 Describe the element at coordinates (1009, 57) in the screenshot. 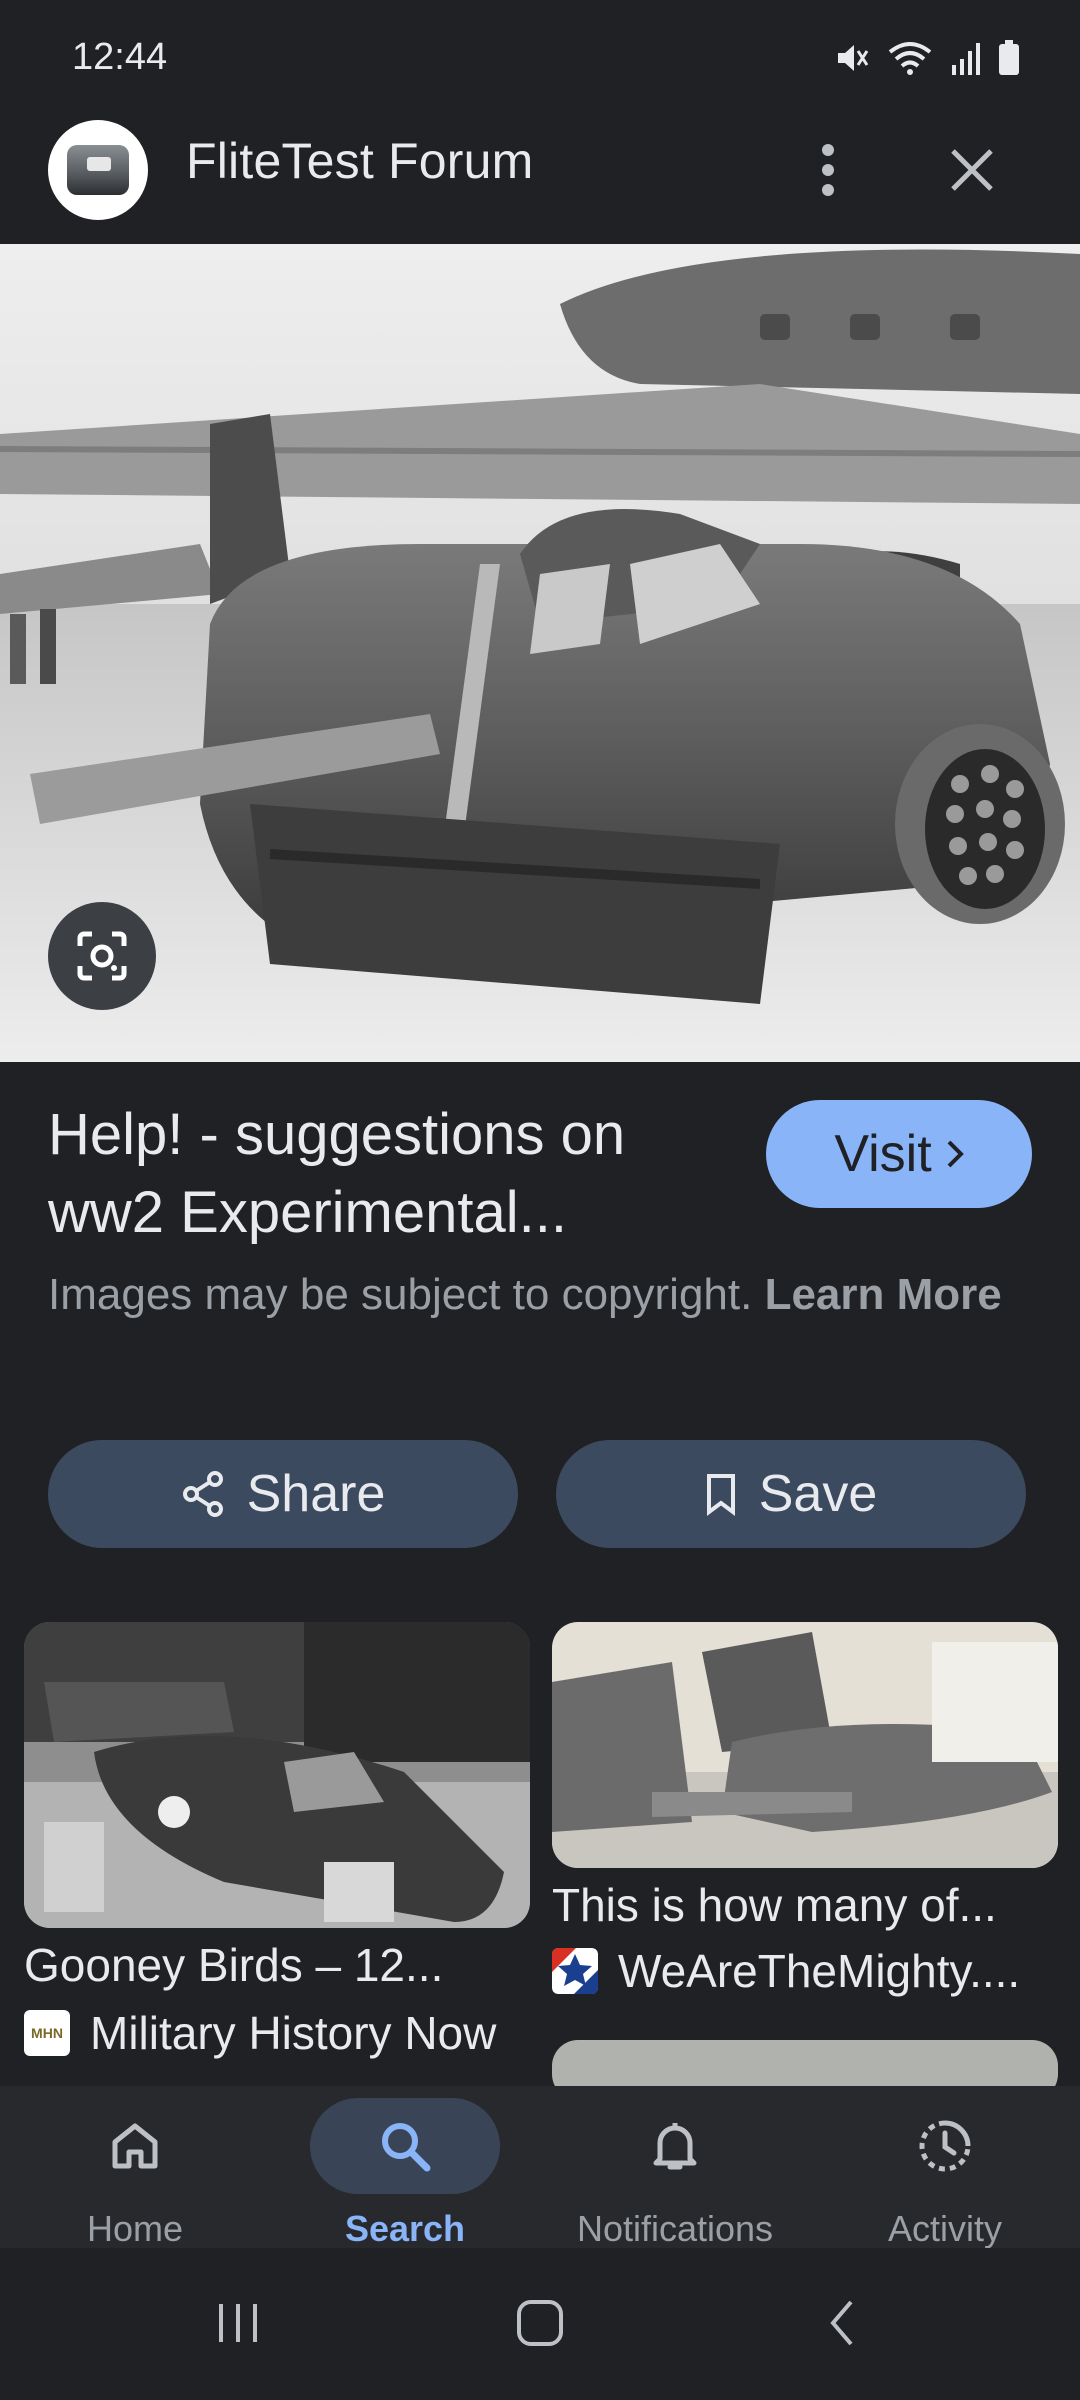

I see `battery-icon` at that location.